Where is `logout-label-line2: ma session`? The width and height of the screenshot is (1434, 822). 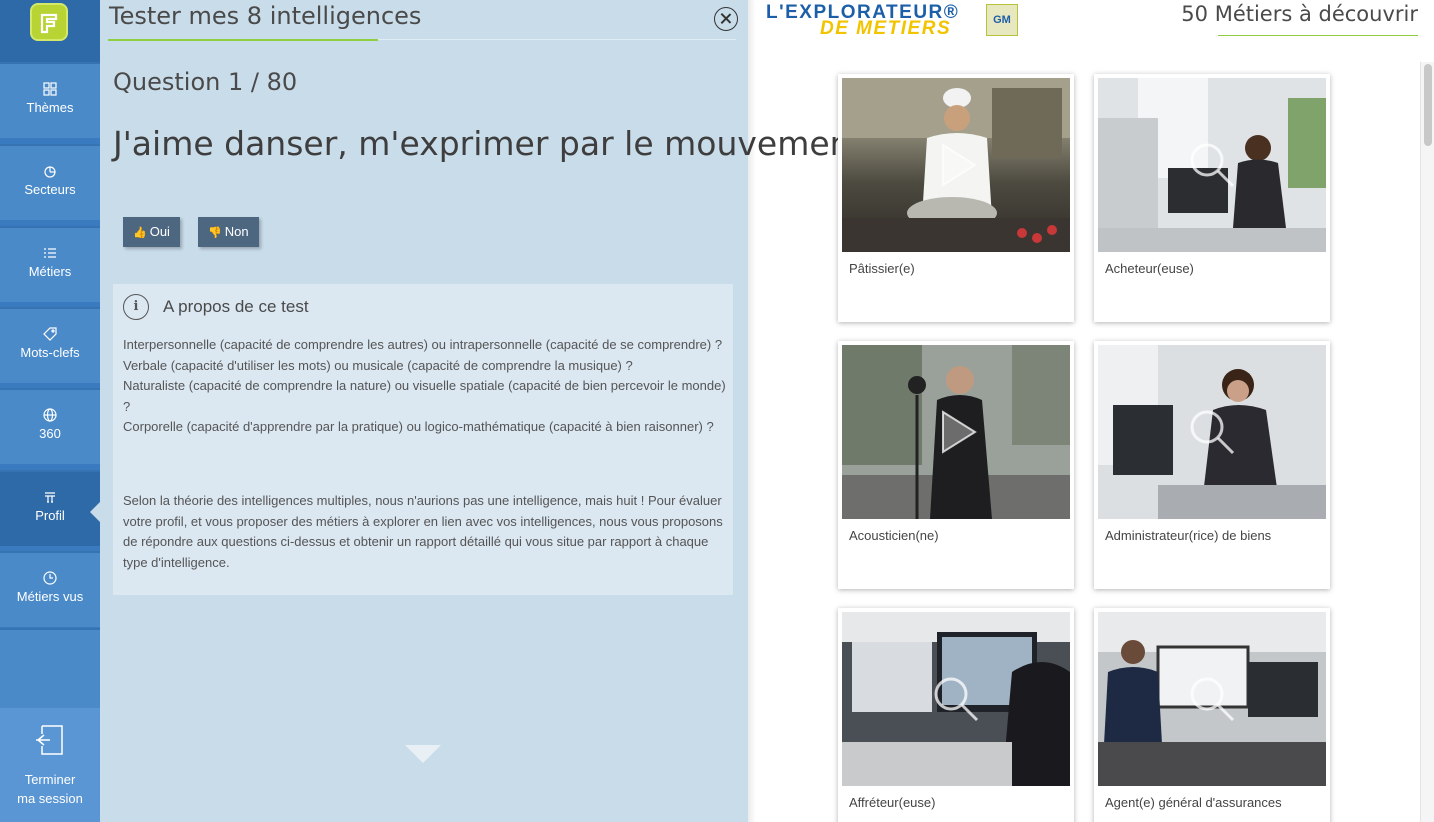
logout-label-line2: ma session is located at coordinates (50, 798).